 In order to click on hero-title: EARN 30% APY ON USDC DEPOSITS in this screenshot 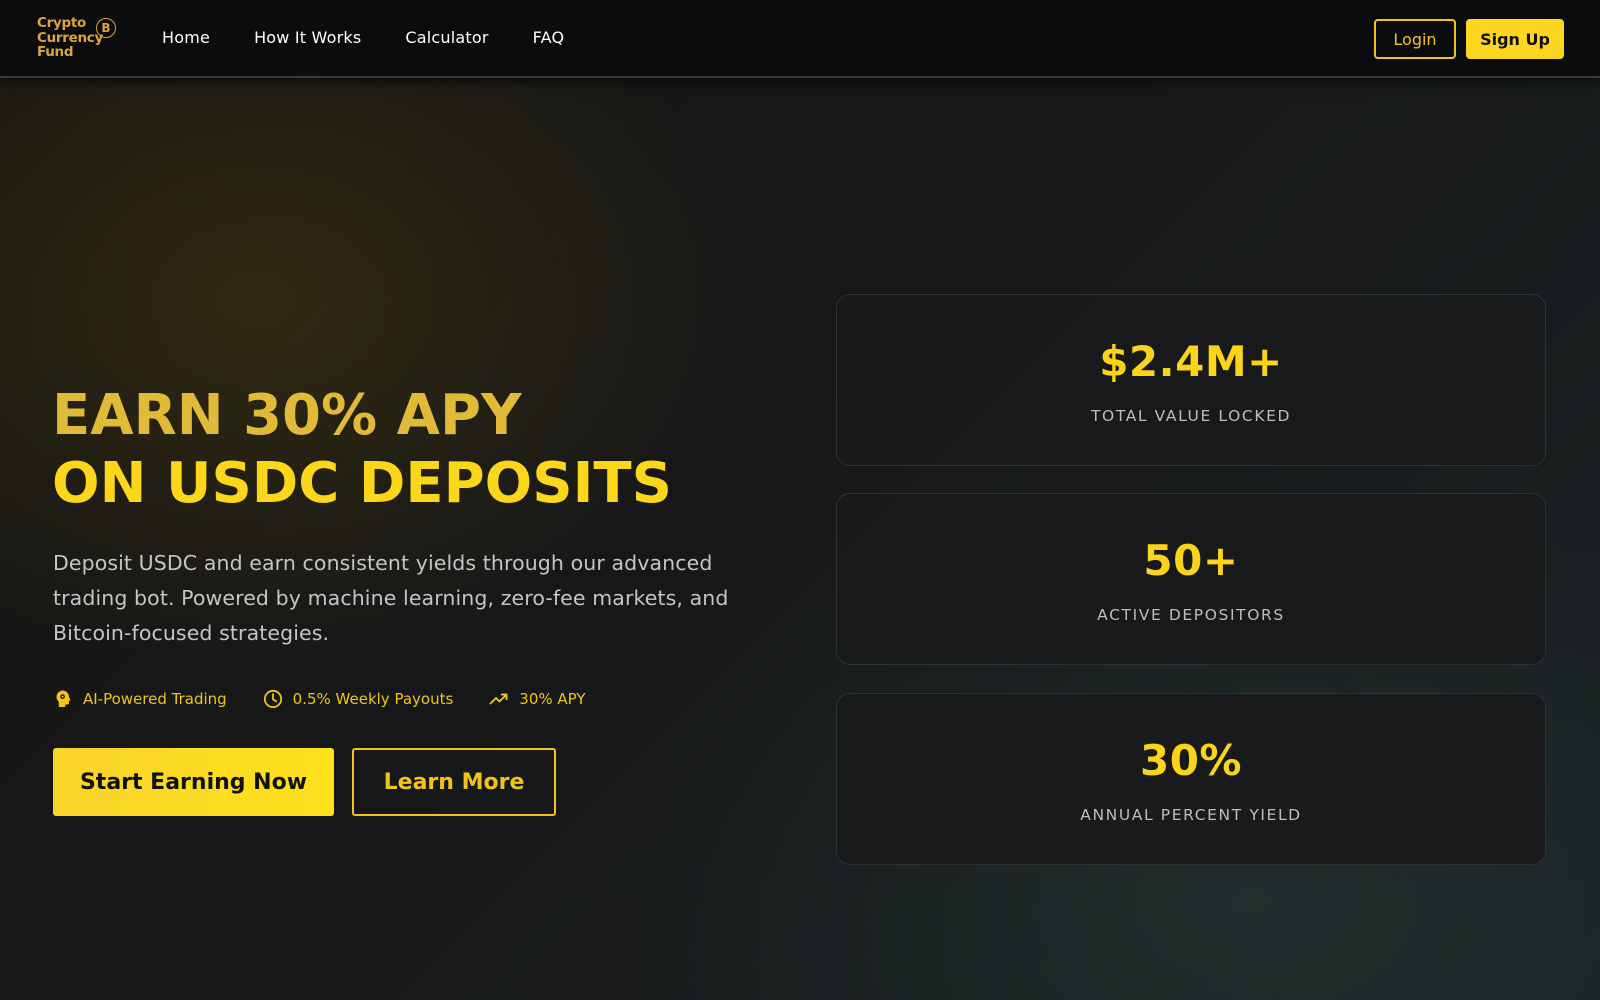, I will do `click(362, 450)`.